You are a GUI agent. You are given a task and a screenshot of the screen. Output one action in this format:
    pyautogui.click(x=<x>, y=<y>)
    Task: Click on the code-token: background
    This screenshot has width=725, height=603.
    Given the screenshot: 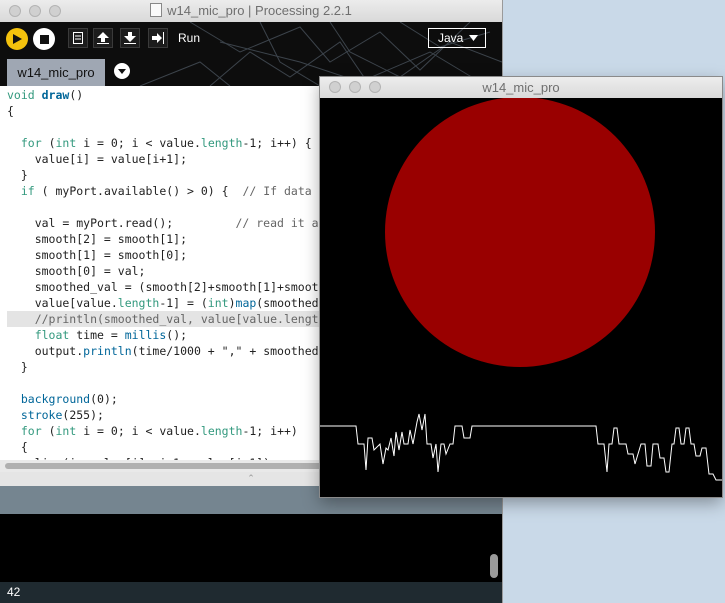 What is the action you would take?
    pyautogui.click(x=55, y=399)
    